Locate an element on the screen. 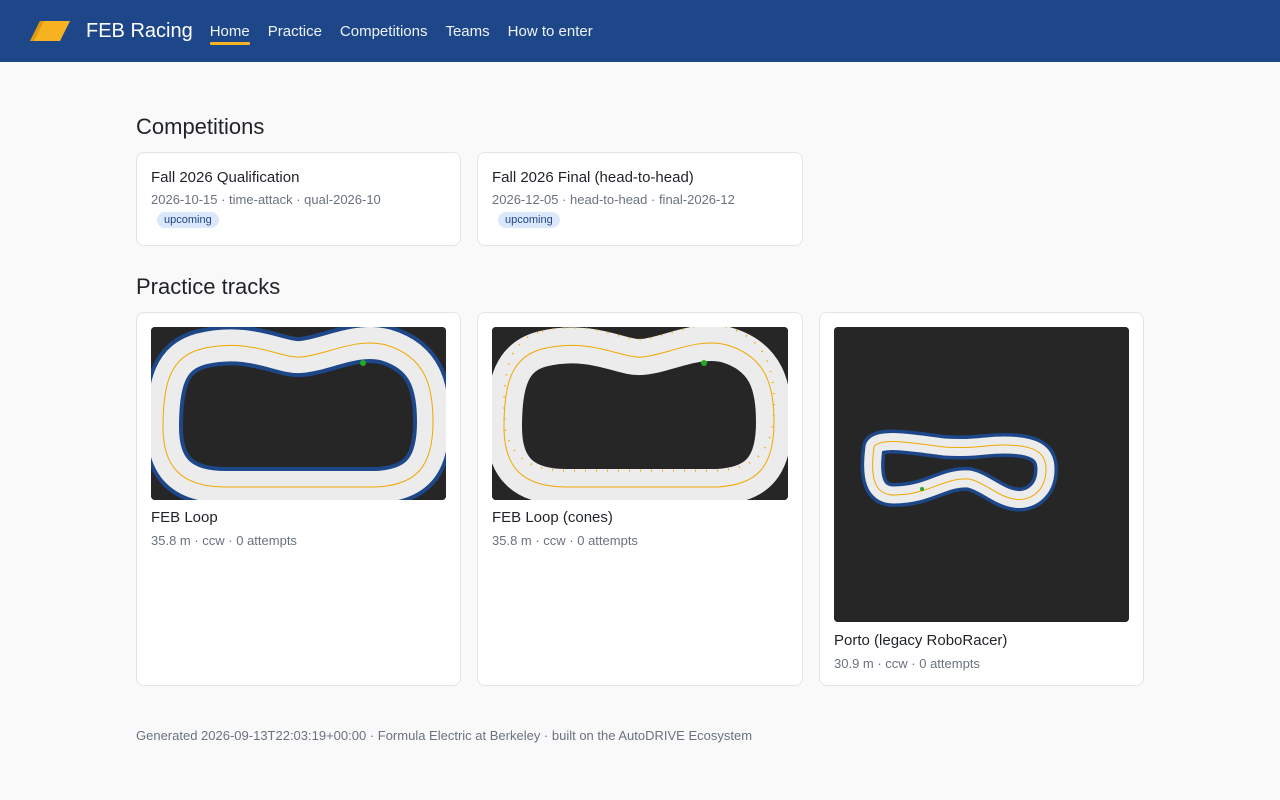  competitions-heading: Competitions is located at coordinates (200, 126).